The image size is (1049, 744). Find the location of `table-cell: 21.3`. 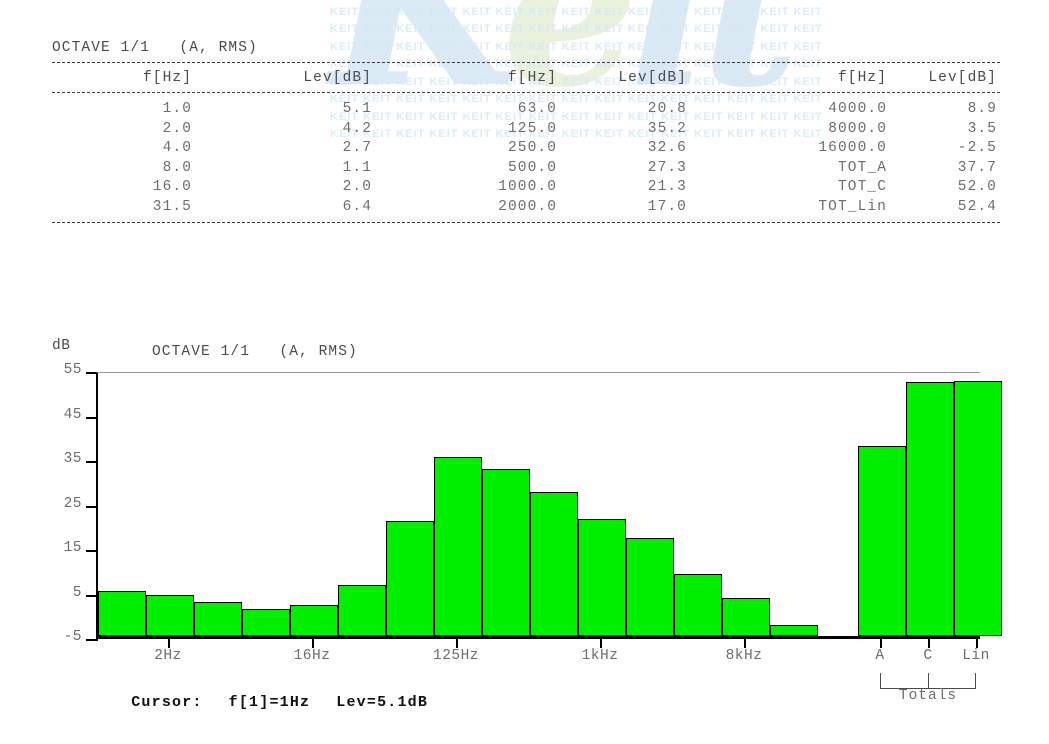

table-cell: 21.3 is located at coordinates (667, 187).